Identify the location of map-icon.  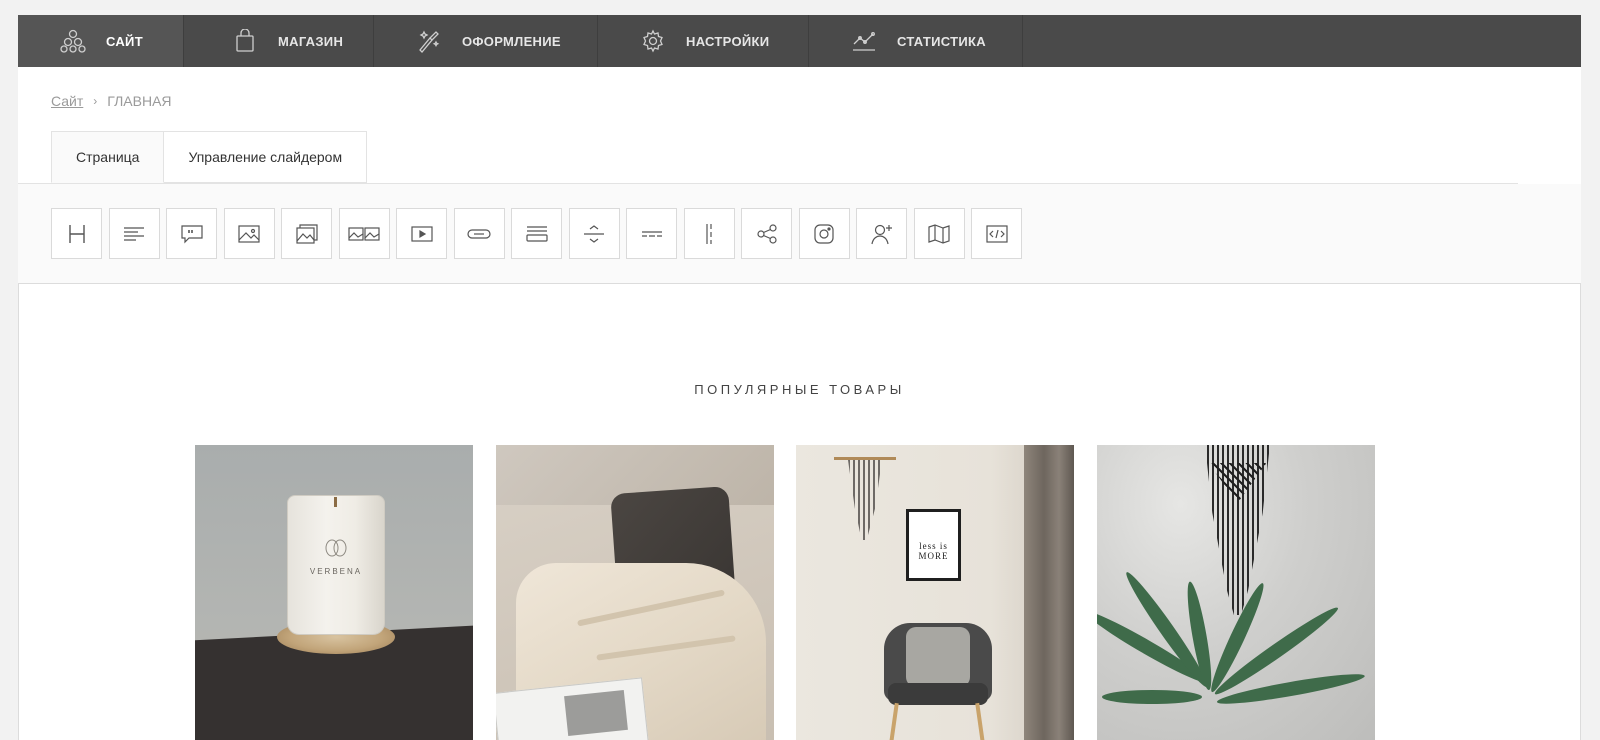
(939, 233).